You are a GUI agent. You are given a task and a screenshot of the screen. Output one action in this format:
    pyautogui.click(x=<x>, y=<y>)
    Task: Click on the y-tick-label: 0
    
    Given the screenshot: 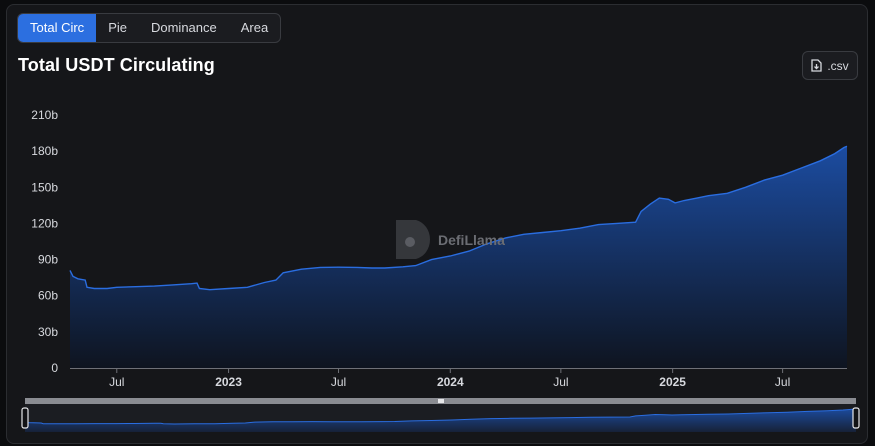 What is the action you would take?
    pyautogui.click(x=54, y=368)
    